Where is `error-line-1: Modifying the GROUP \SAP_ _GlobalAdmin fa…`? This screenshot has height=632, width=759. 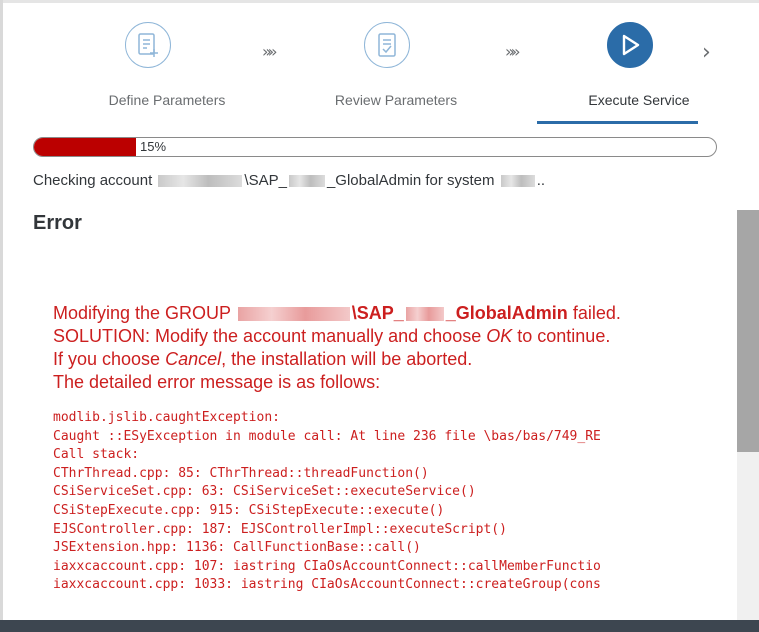
error-line-1: Modifying the GROUP \SAP_ _GlobalAdmin fa… is located at coordinates (393, 313).